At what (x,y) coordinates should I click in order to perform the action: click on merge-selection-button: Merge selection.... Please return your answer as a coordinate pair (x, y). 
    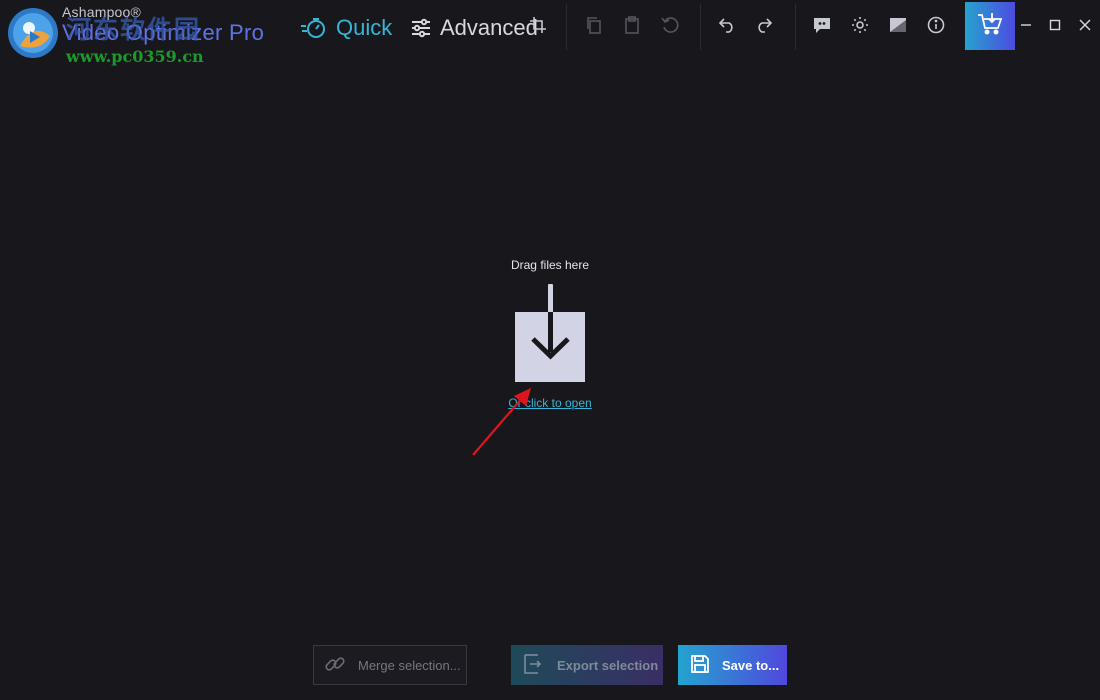
    Looking at the image, I should click on (390, 665).